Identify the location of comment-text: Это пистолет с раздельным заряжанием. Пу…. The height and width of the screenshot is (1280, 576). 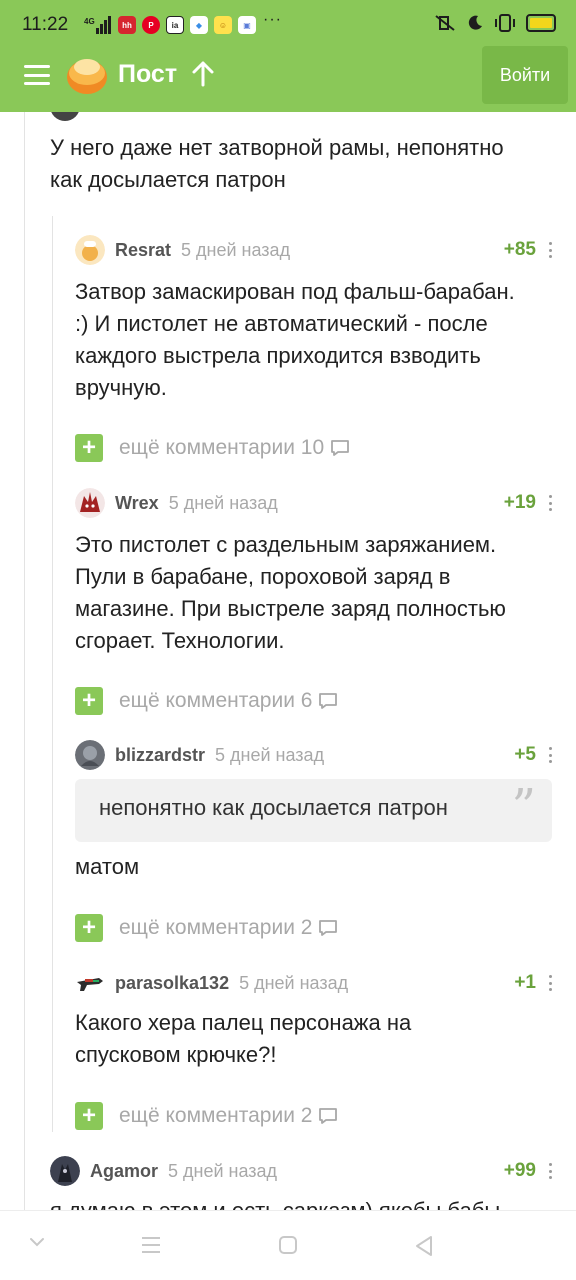
(290, 592).